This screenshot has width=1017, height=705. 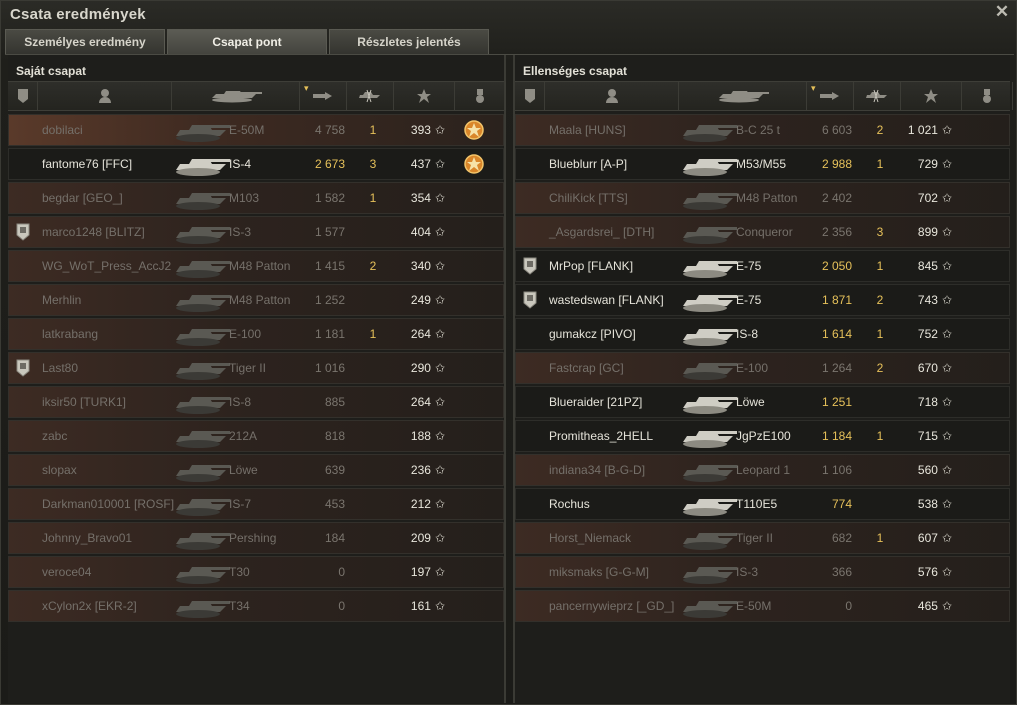 I want to click on player-row: begdar [GEO_] M103 1 582 1 354 ✩, so click(x=256, y=198).